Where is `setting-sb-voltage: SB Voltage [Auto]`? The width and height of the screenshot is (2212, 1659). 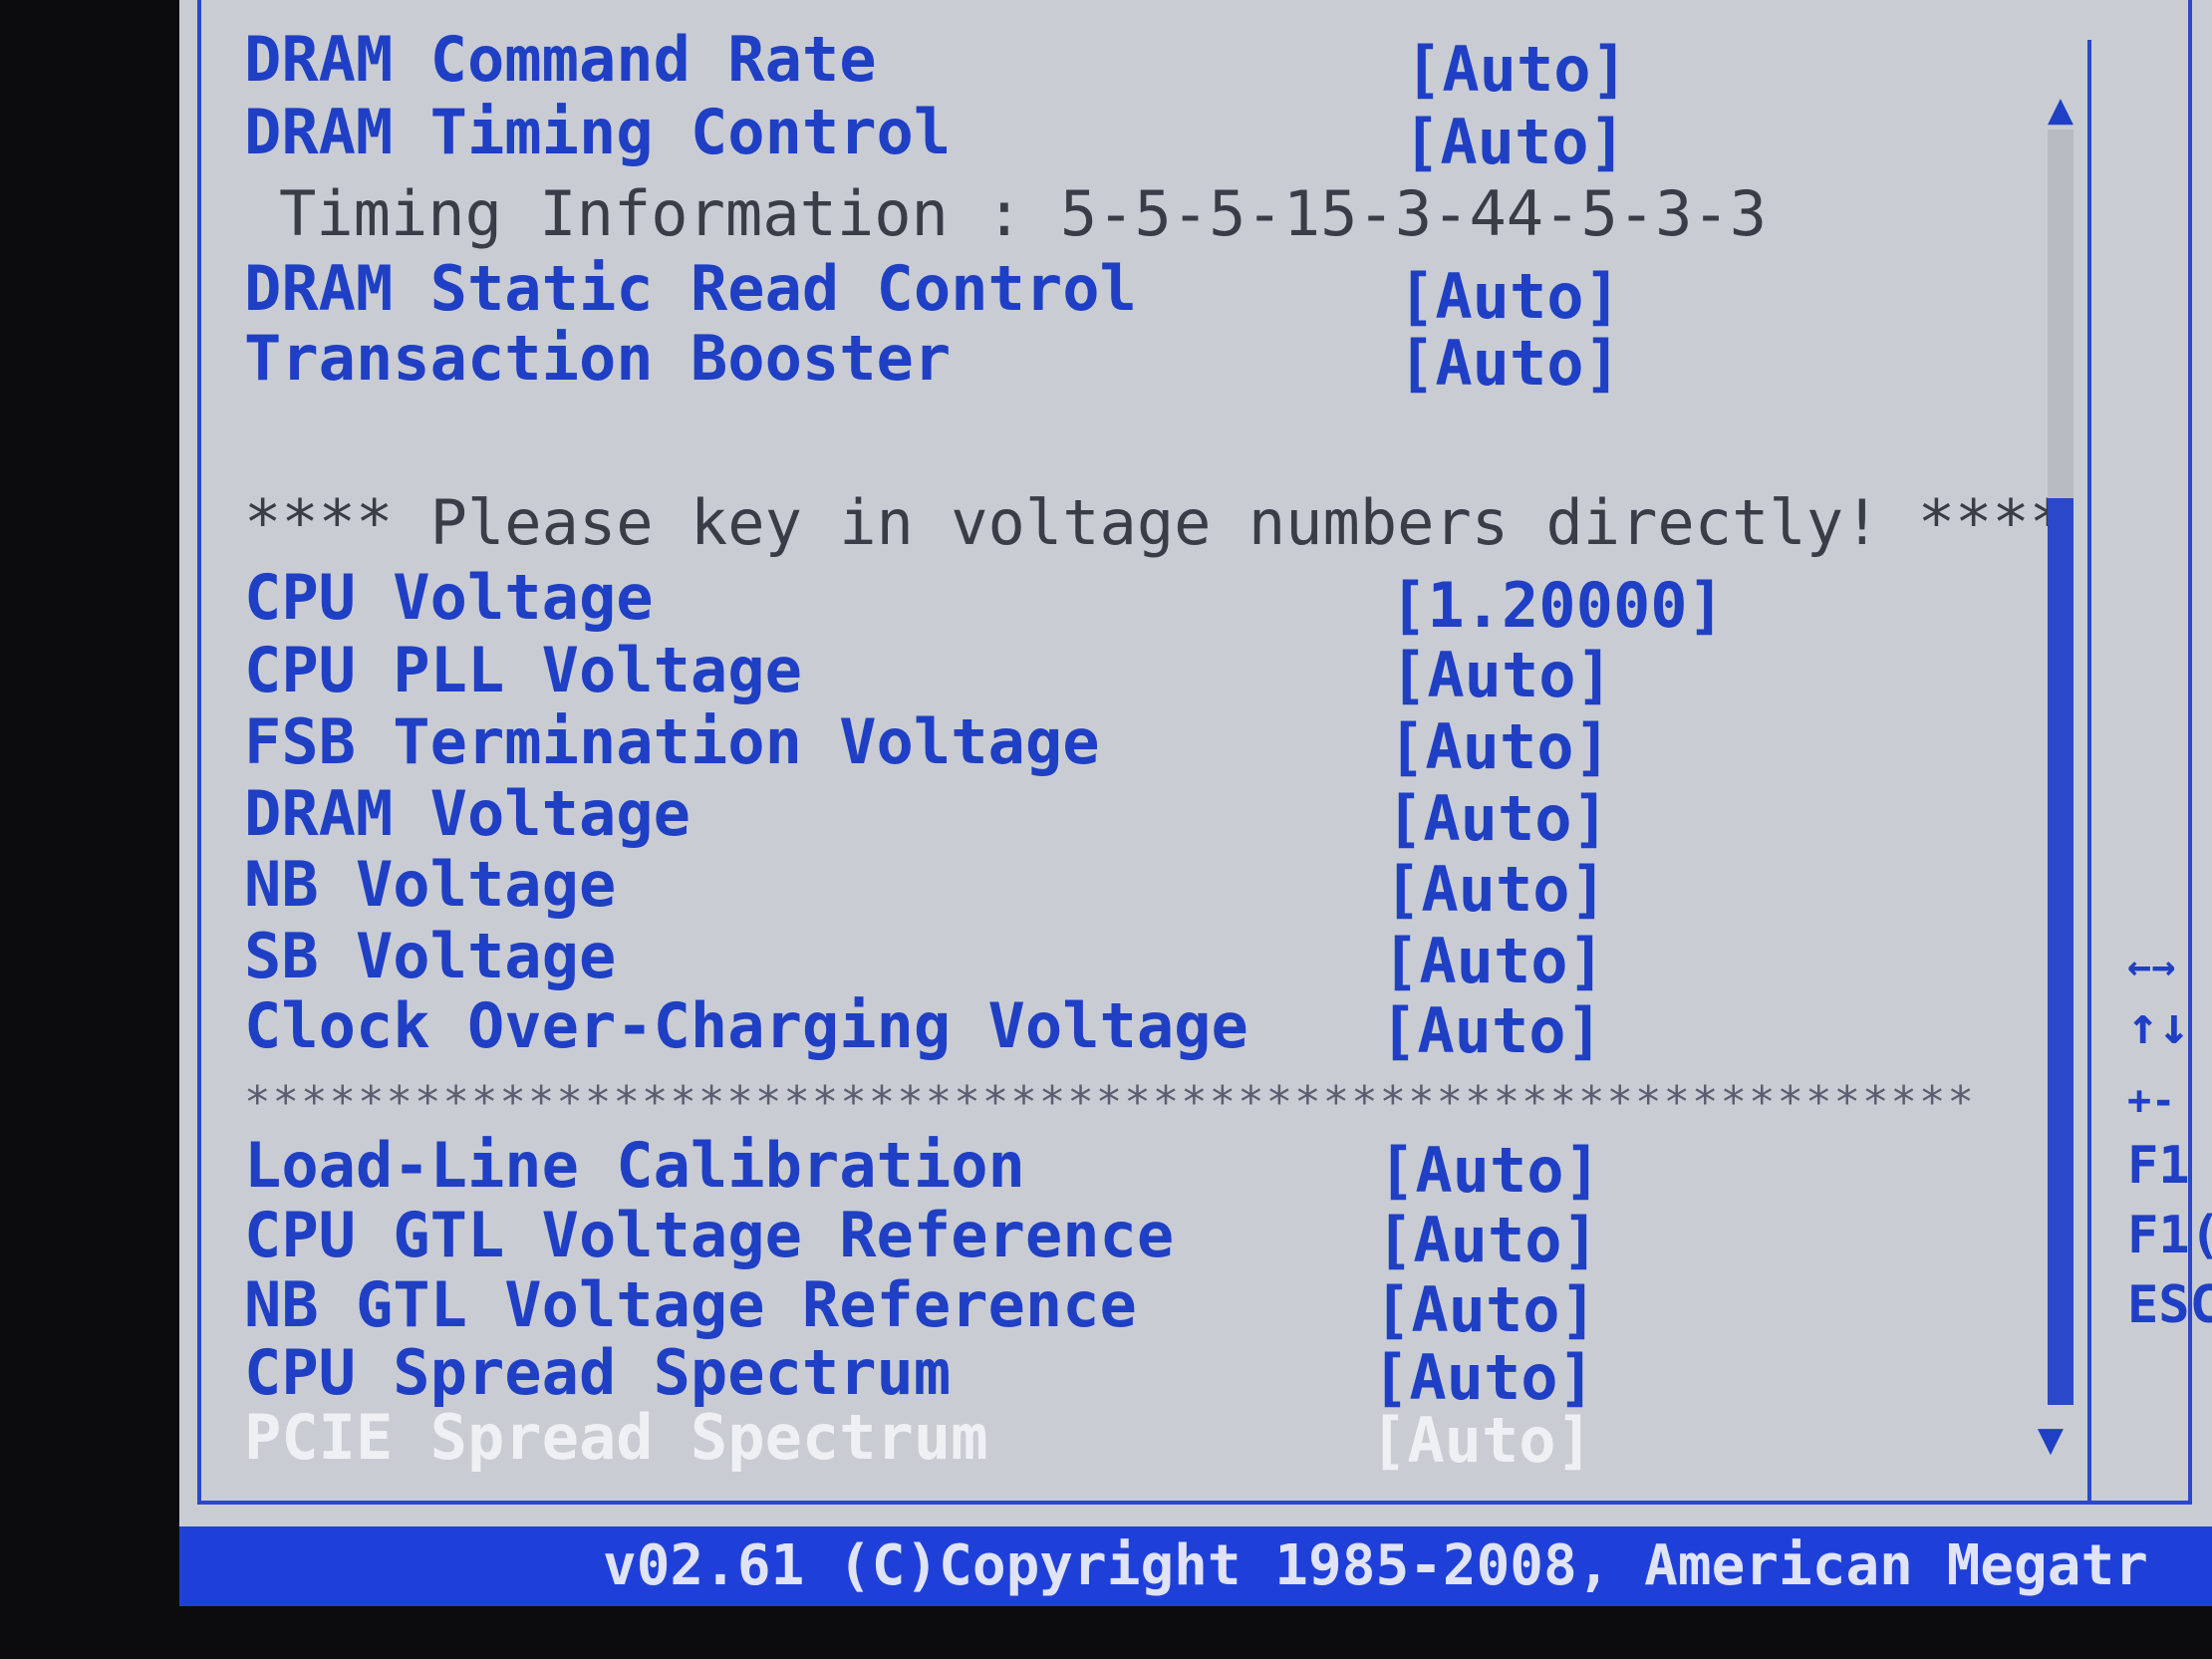 setting-sb-voltage: SB Voltage [Auto] is located at coordinates (925, 958).